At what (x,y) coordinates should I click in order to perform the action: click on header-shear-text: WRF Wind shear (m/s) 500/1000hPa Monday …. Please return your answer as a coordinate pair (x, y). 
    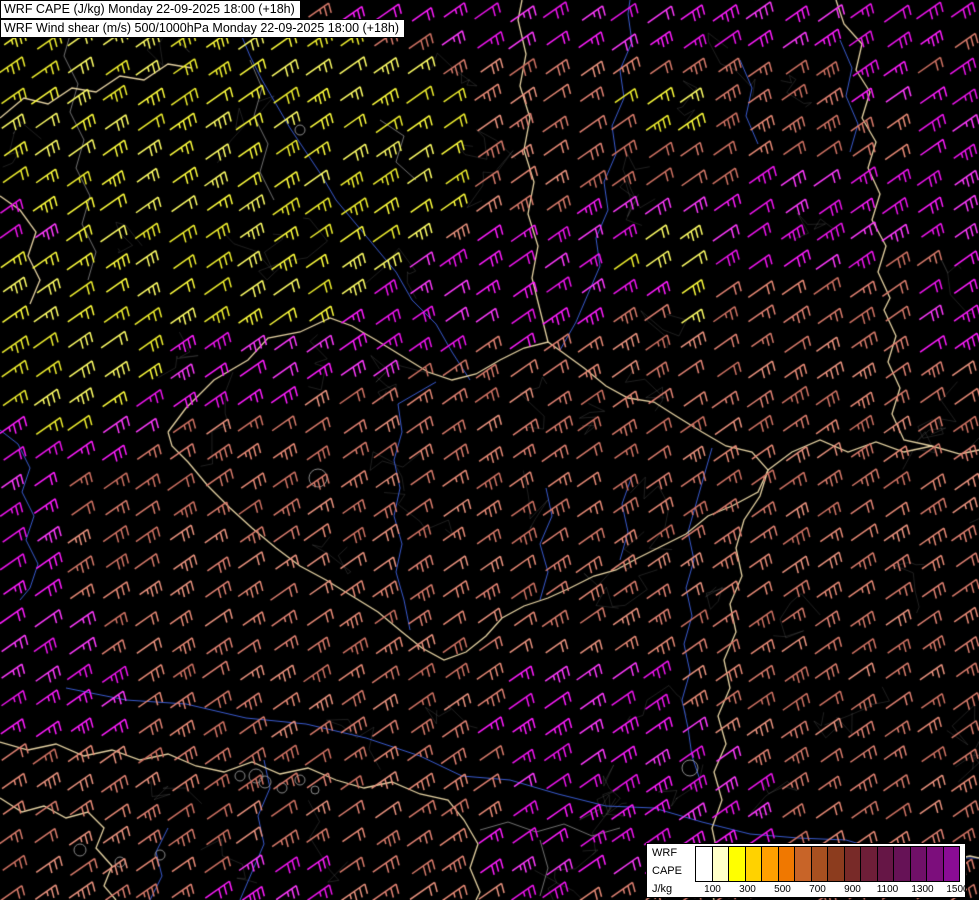
    Looking at the image, I should click on (202, 28).